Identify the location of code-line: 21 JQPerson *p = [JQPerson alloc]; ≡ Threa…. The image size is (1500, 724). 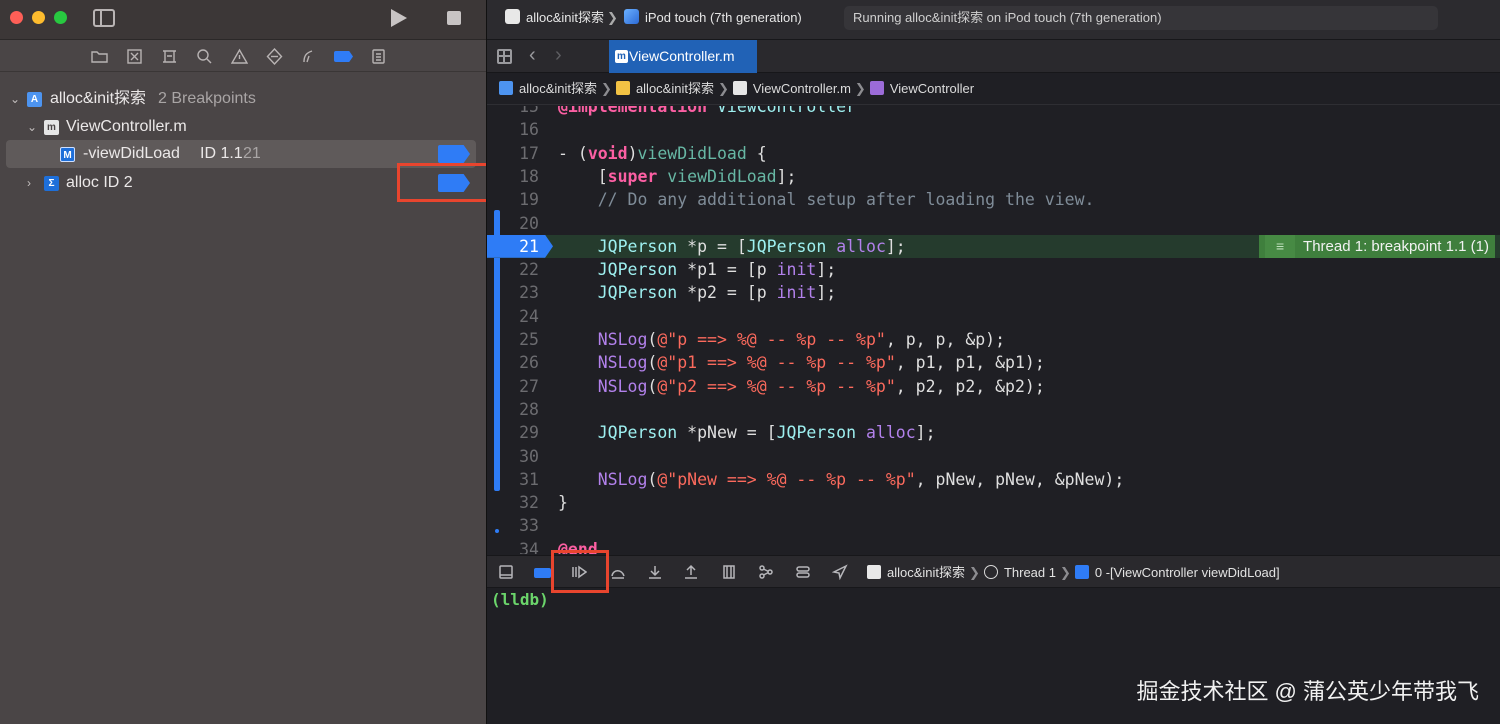
(993, 246).